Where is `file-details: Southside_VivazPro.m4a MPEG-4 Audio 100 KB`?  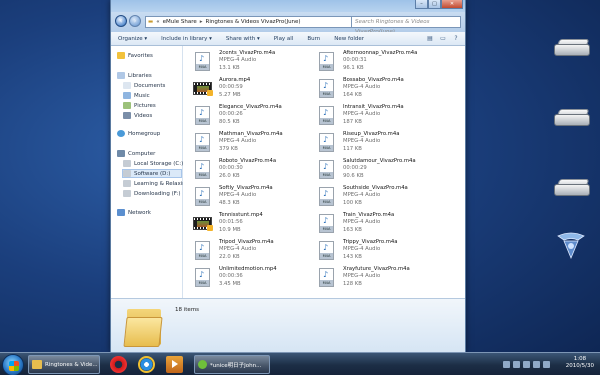 file-details: Southside_VivazPro.m4a MPEG-4 Audio 100 KB is located at coordinates (375, 196).